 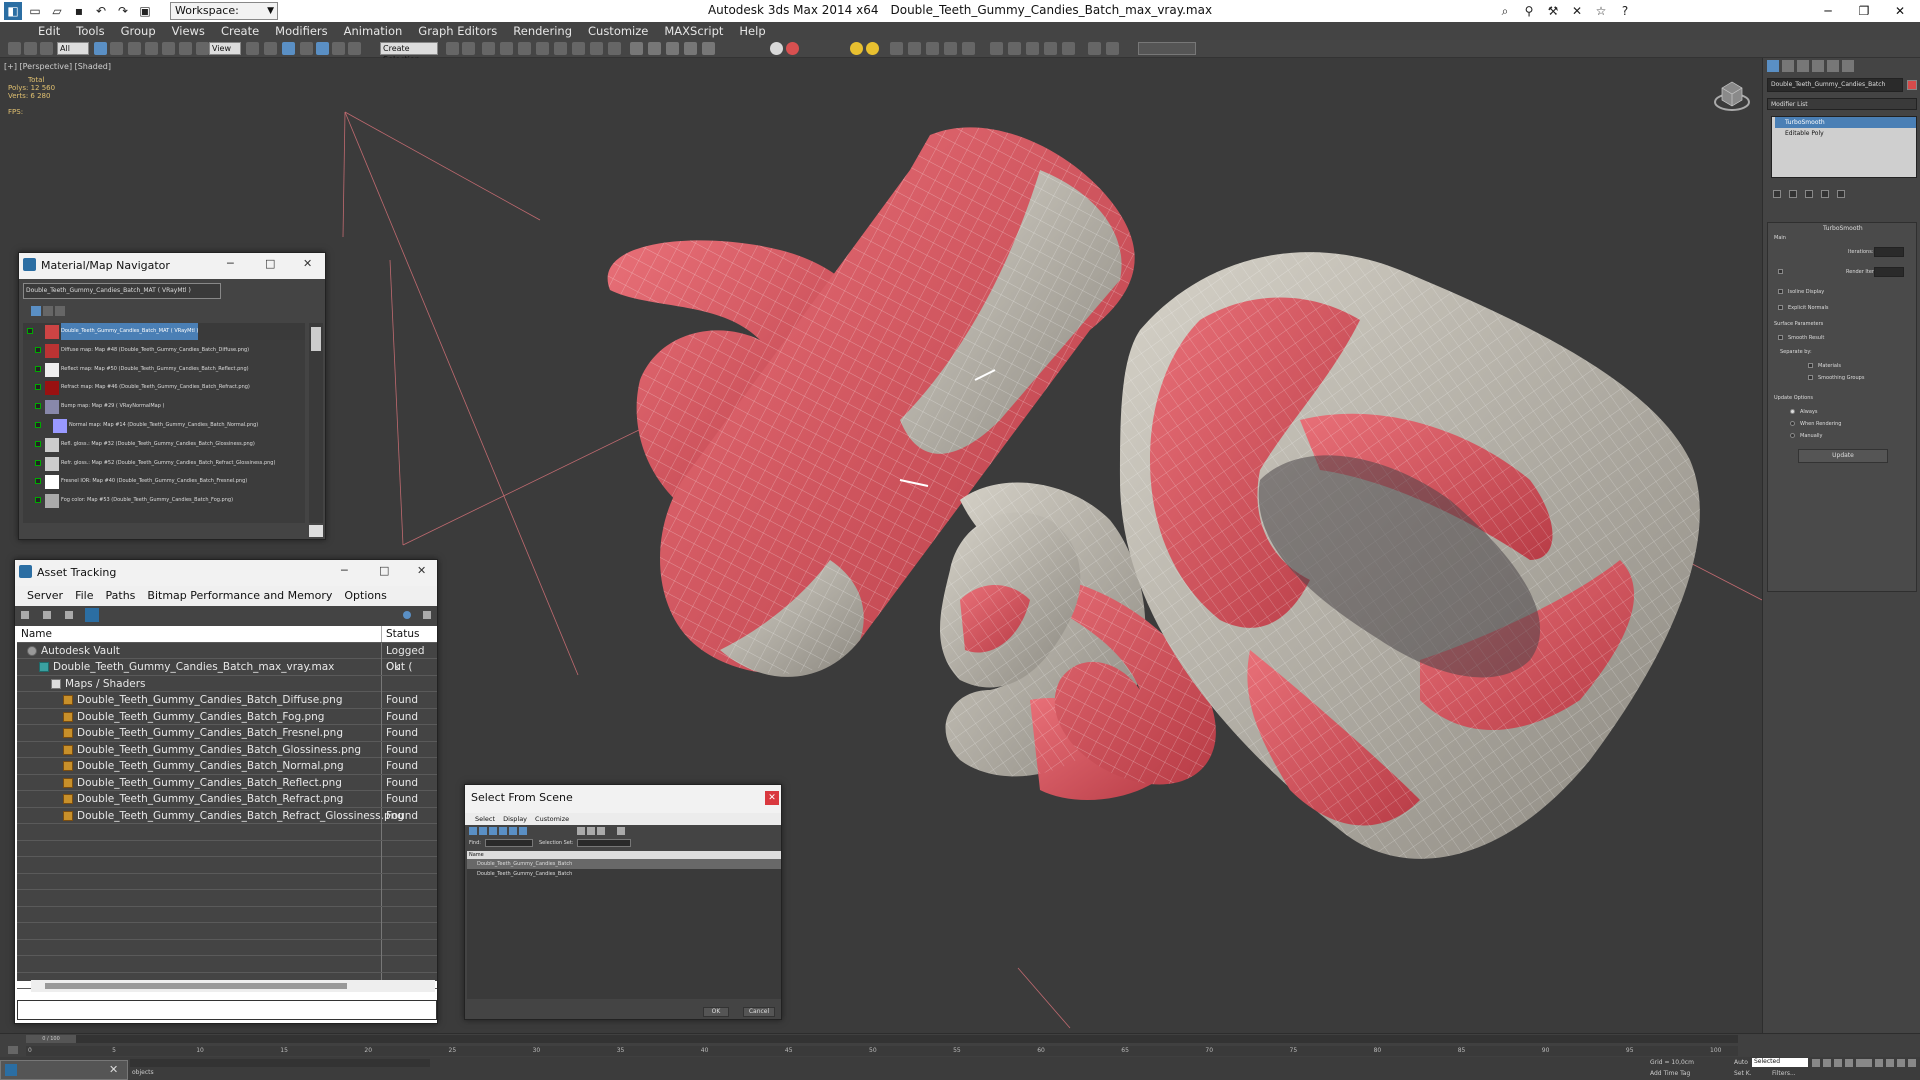 What do you see at coordinates (354, 48) in the screenshot?
I see `spinner-snap-icon` at bounding box center [354, 48].